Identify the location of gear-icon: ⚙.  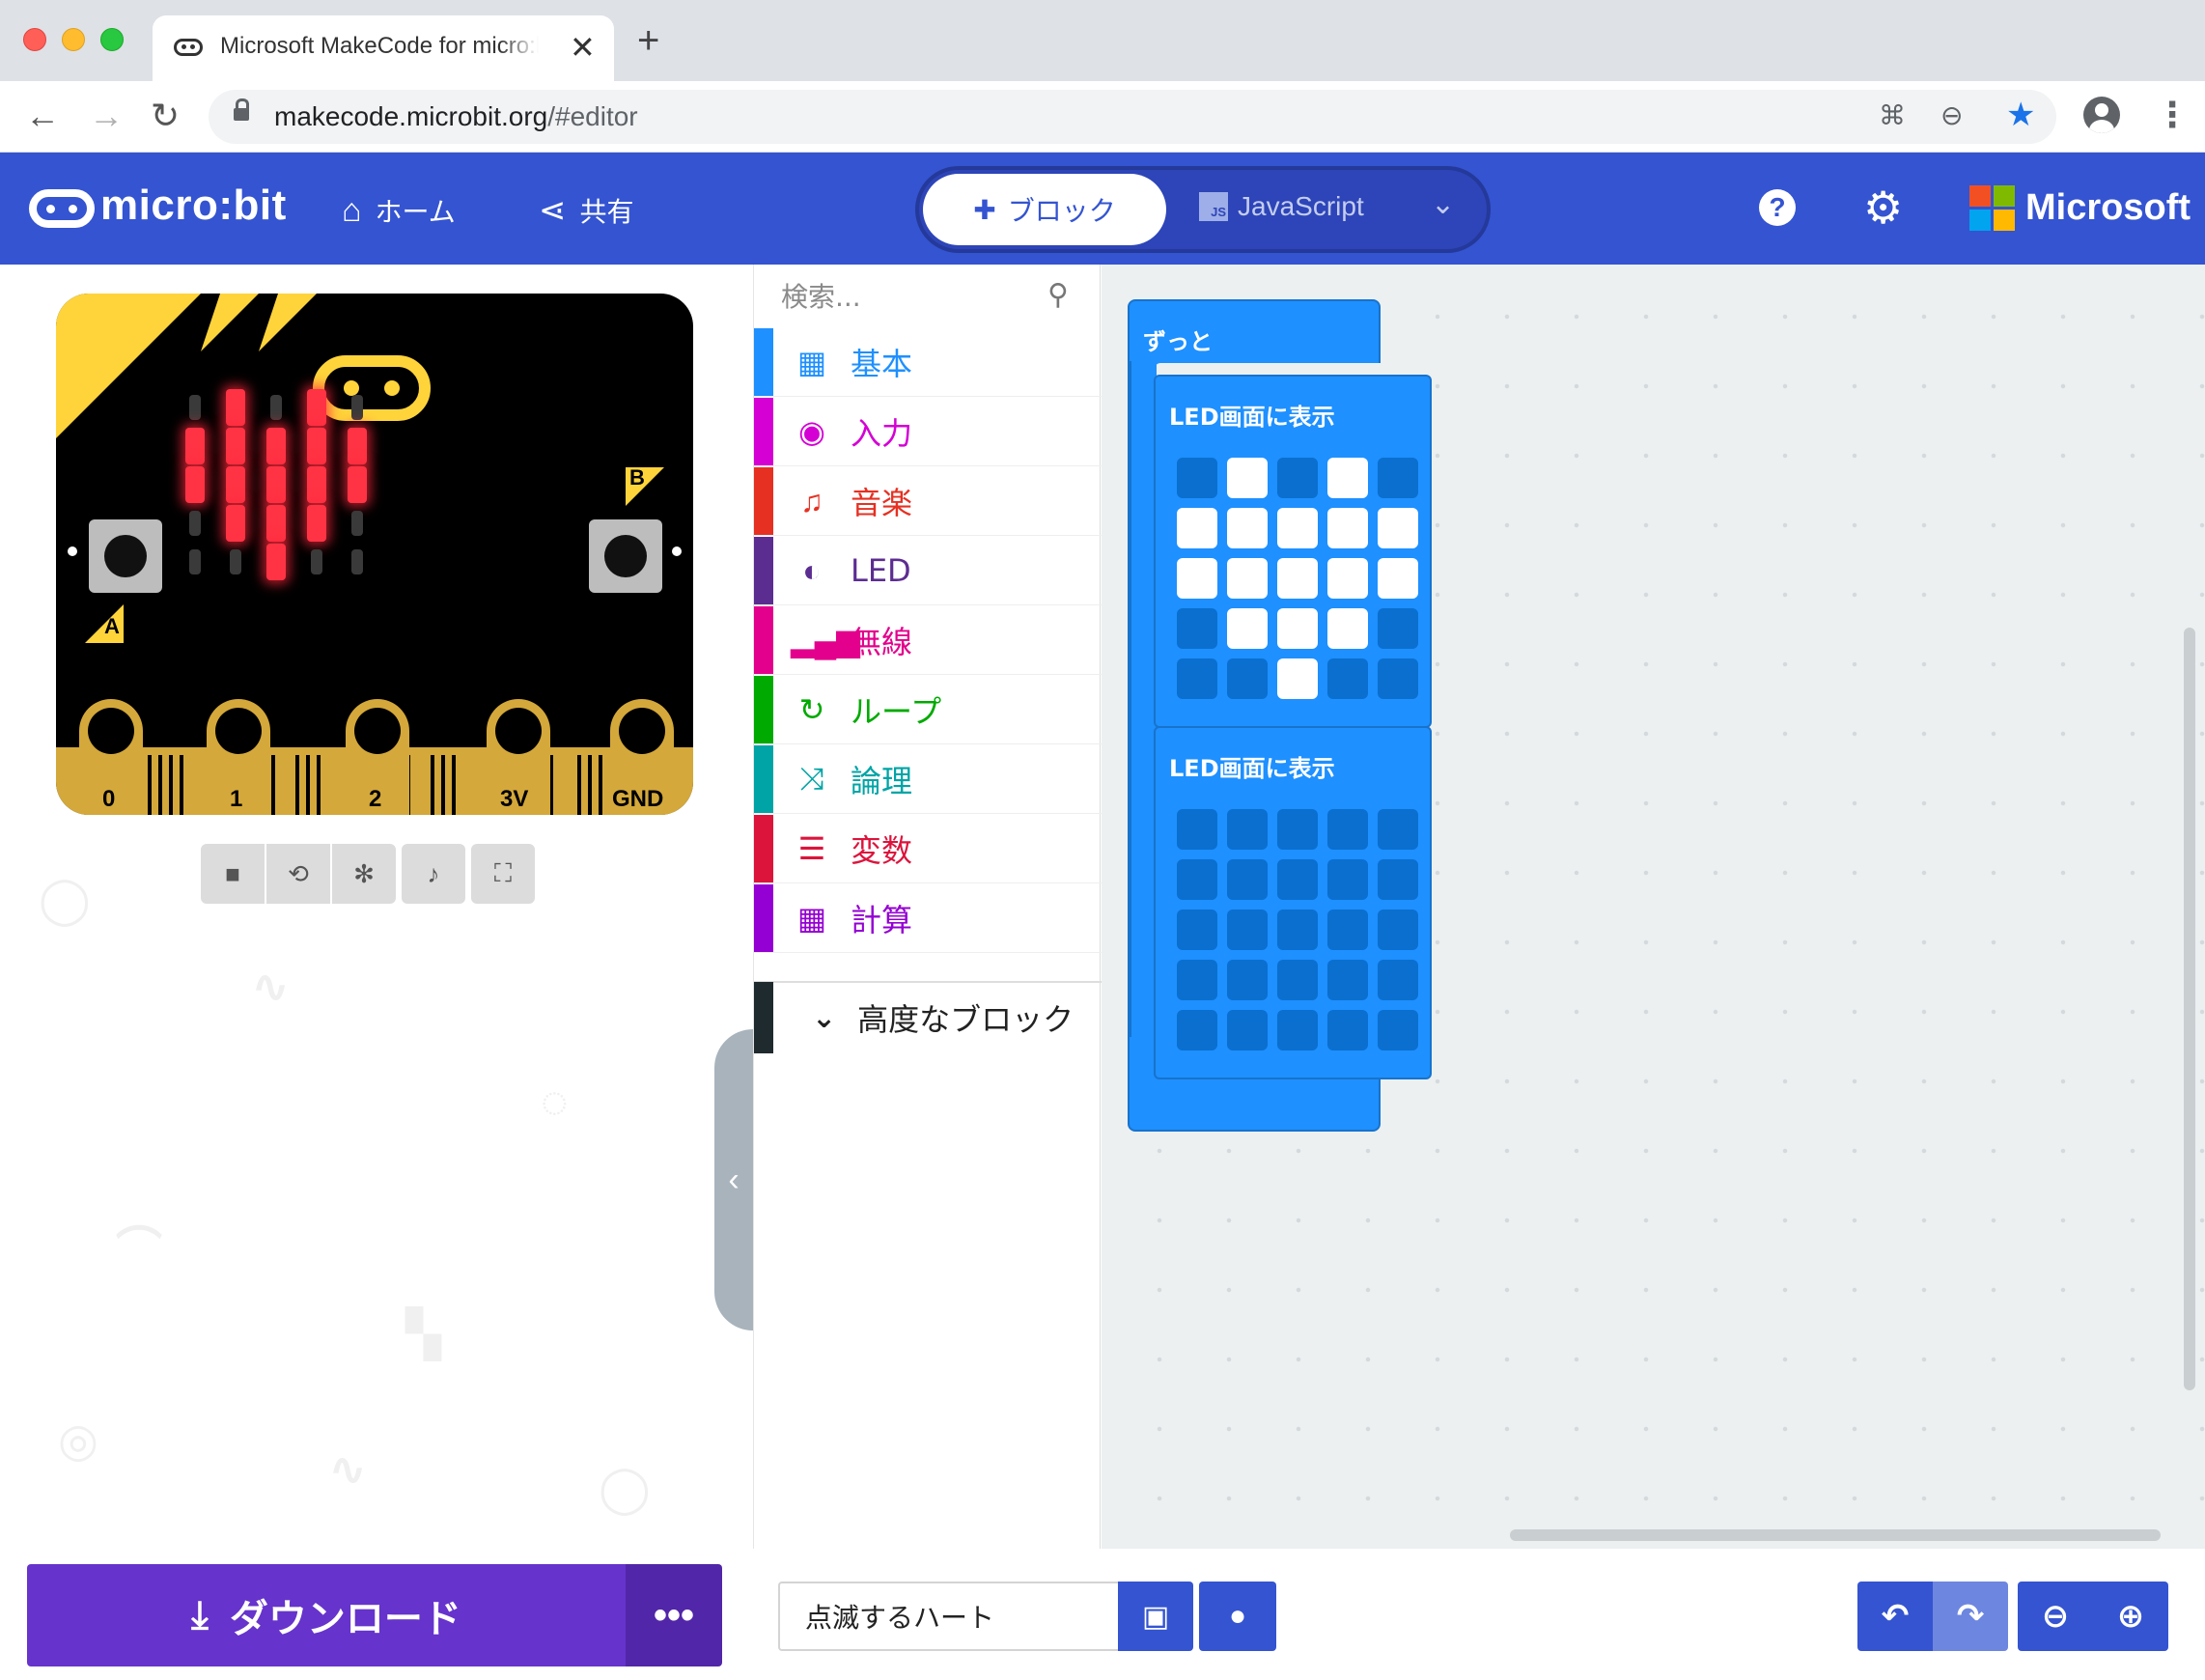
(1883, 208).